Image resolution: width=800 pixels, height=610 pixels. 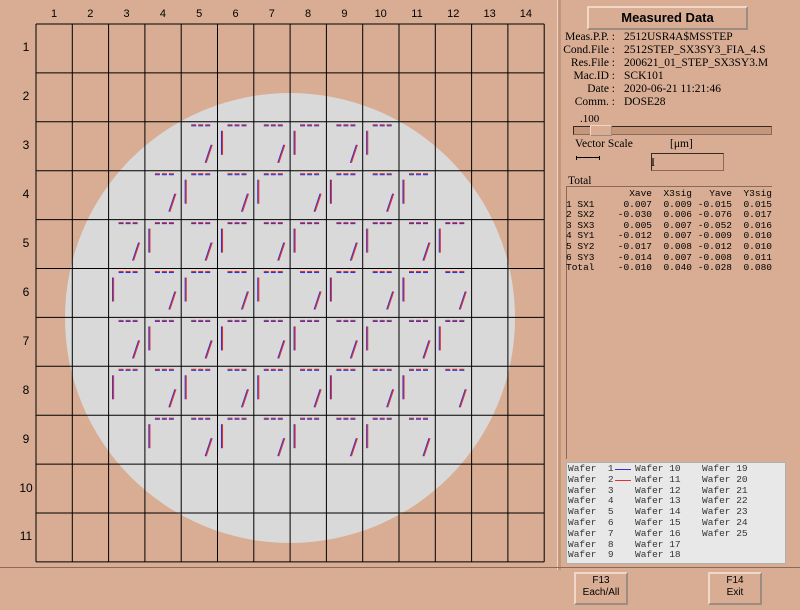 I want to click on meta-key: Date :, so click(x=601, y=89).